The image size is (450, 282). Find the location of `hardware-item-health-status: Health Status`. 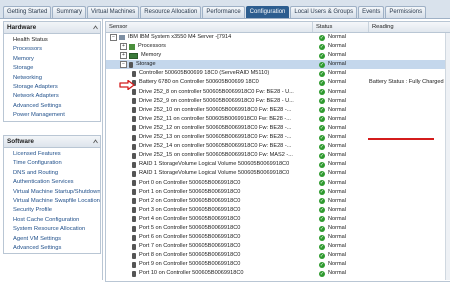

hardware-item-health-status: Health Status is located at coordinates (56, 40).